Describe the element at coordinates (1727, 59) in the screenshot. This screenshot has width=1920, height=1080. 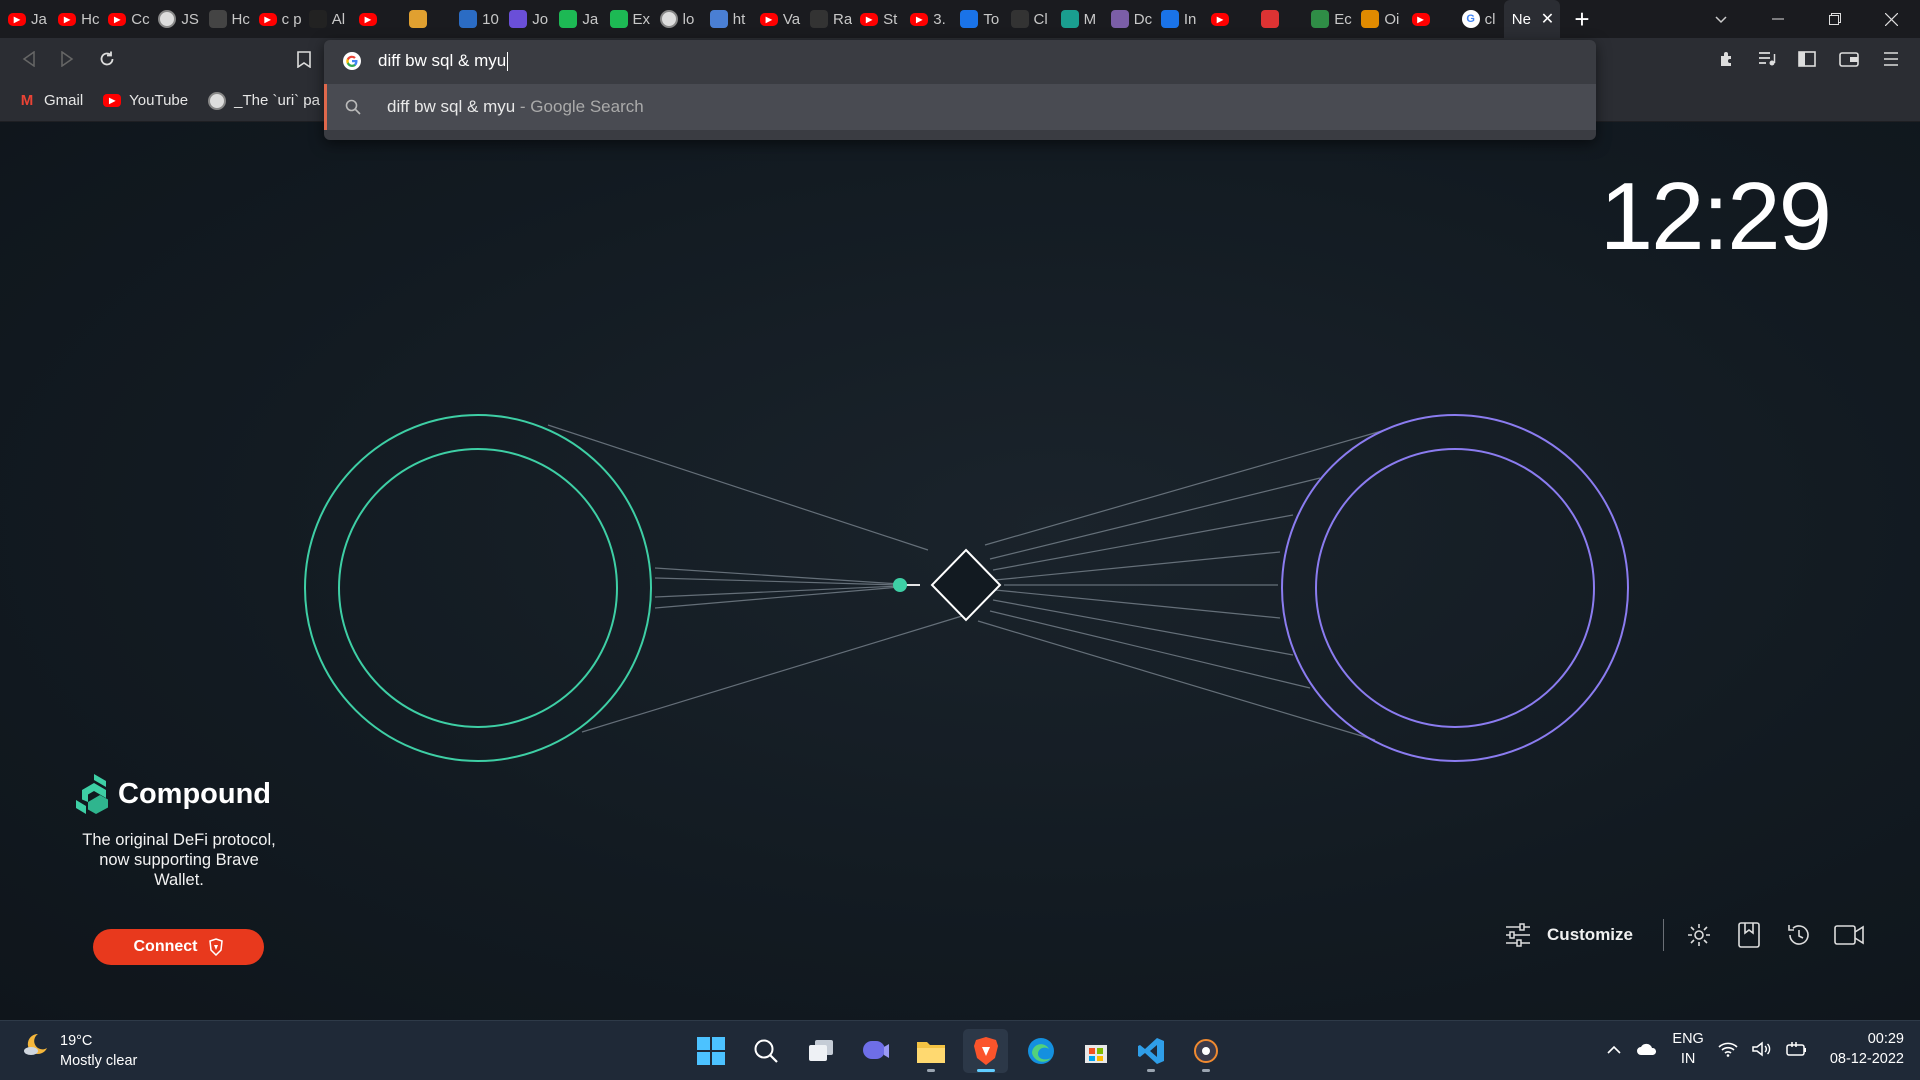
I see `extensions-icon` at that location.